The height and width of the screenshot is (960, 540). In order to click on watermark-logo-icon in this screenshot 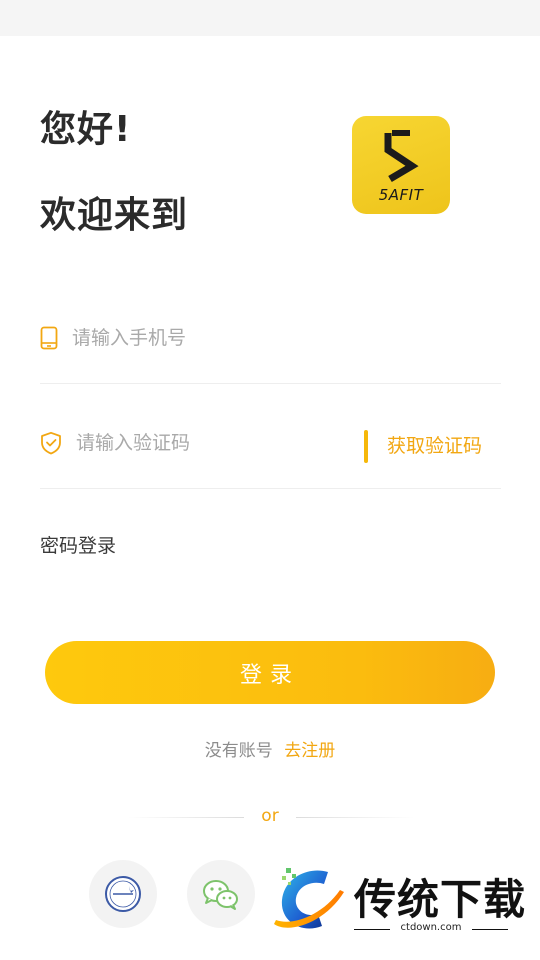, I will do `click(309, 898)`.